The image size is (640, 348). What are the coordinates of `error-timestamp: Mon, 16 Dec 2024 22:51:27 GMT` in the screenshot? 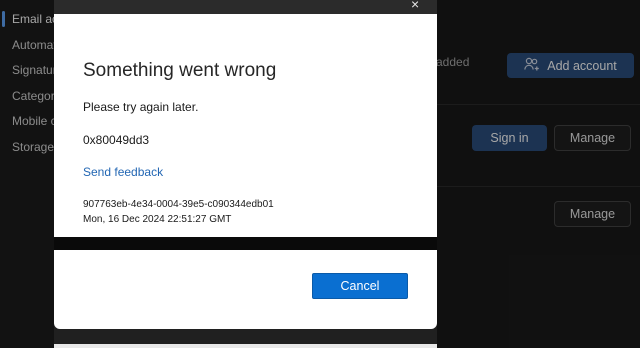 It's located at (157, 219).